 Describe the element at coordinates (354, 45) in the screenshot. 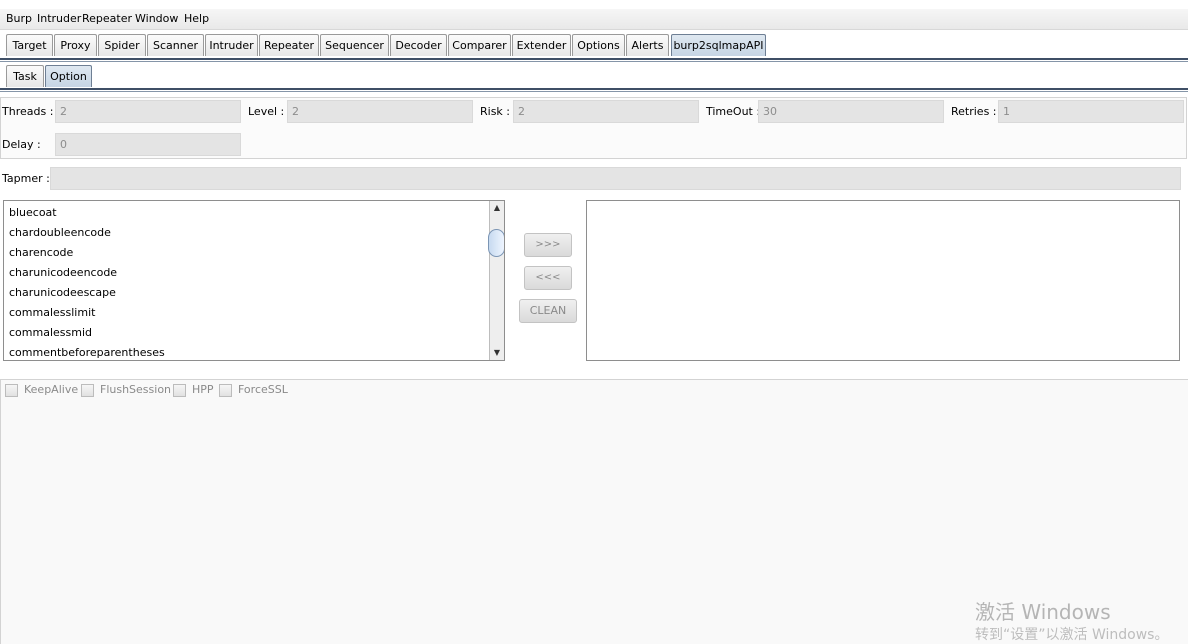

I see `tab-sequencer: Sequencer` at that location.